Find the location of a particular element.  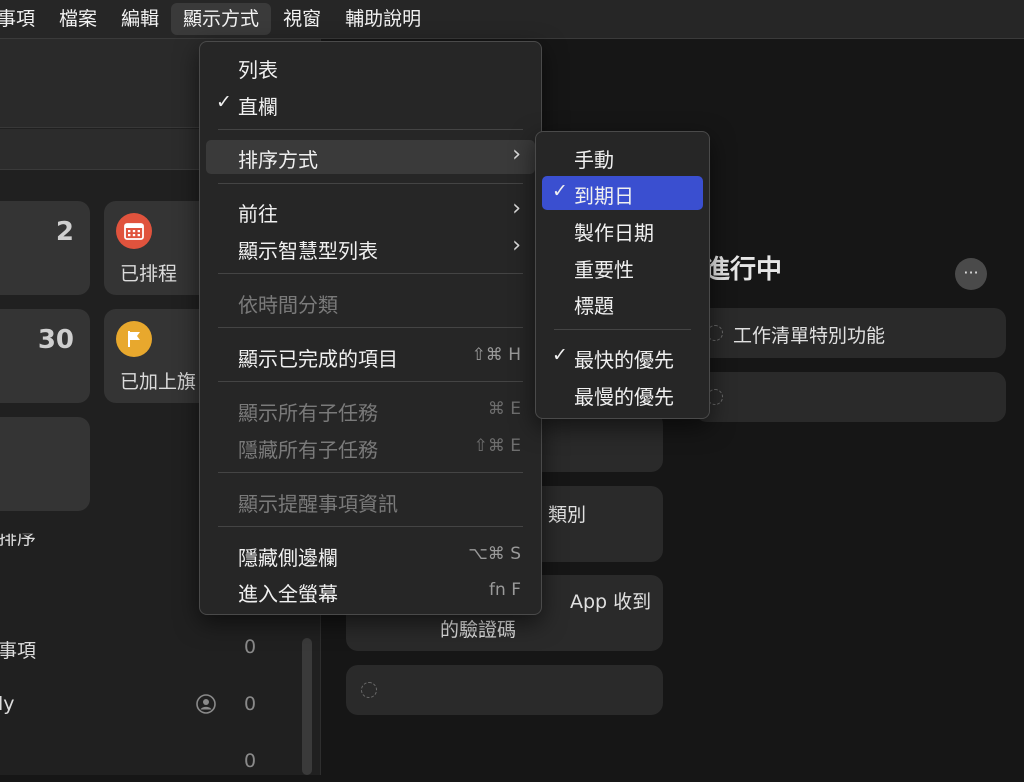

menu-item-show-reminder-info: 顯示提醒事項資訊 is located at coordinates (370, 501).